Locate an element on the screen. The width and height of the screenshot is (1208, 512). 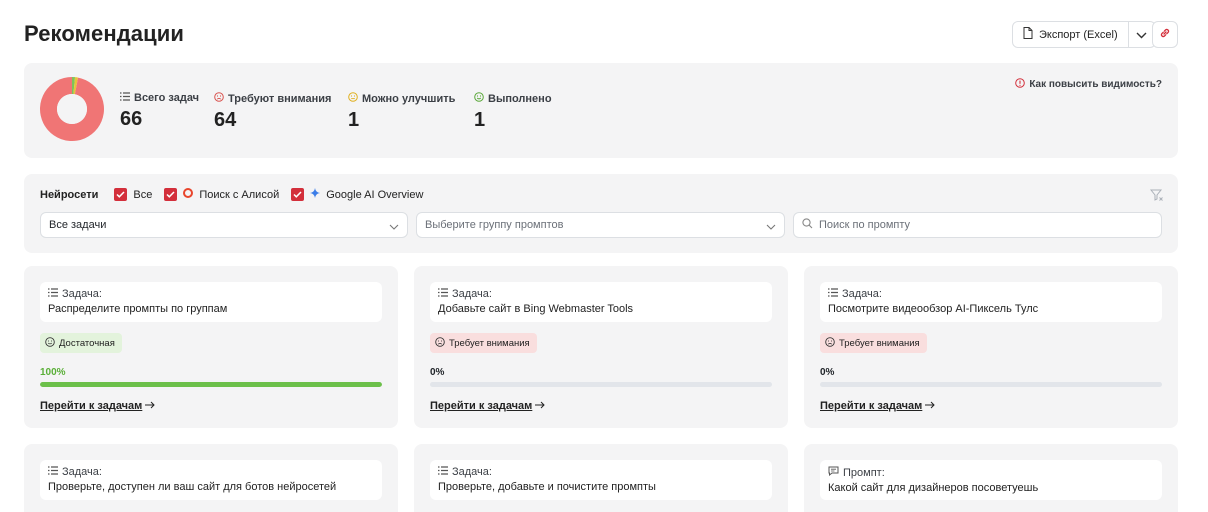
sparkle-icon is located at coordinates (315, 194).